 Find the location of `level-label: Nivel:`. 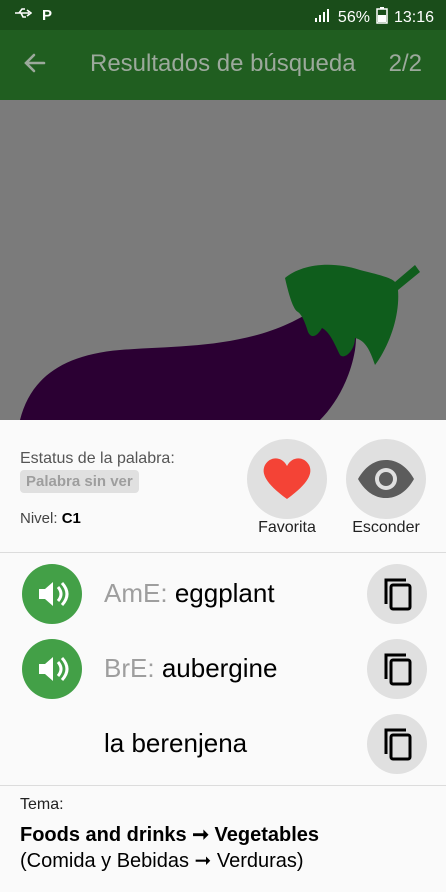

level-label: Nivel: is located at coordinates (39, 518).